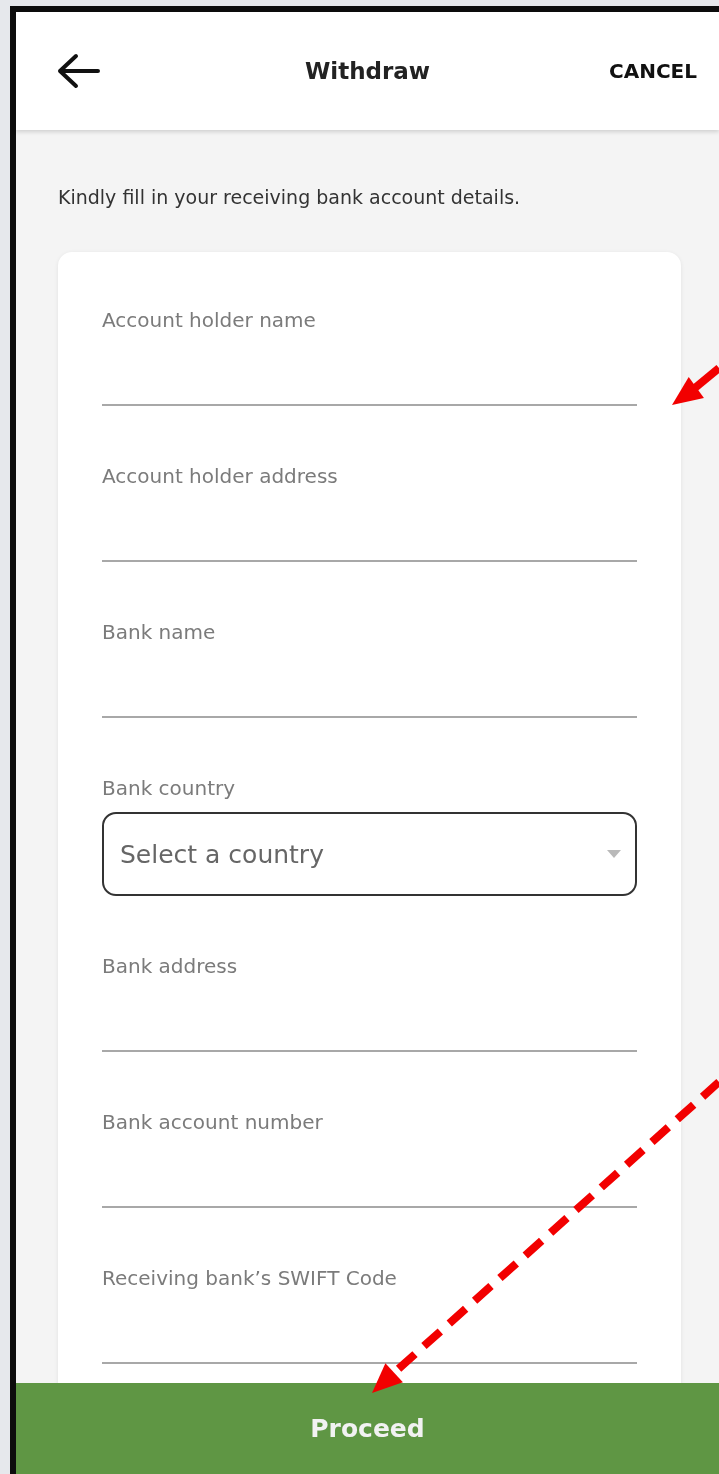 This screenshot has height=1474, width=719. What do you see at coordinates (695, 384) in the screenshot?
I see `annotation-arrow` at bounding box center [695, 384].